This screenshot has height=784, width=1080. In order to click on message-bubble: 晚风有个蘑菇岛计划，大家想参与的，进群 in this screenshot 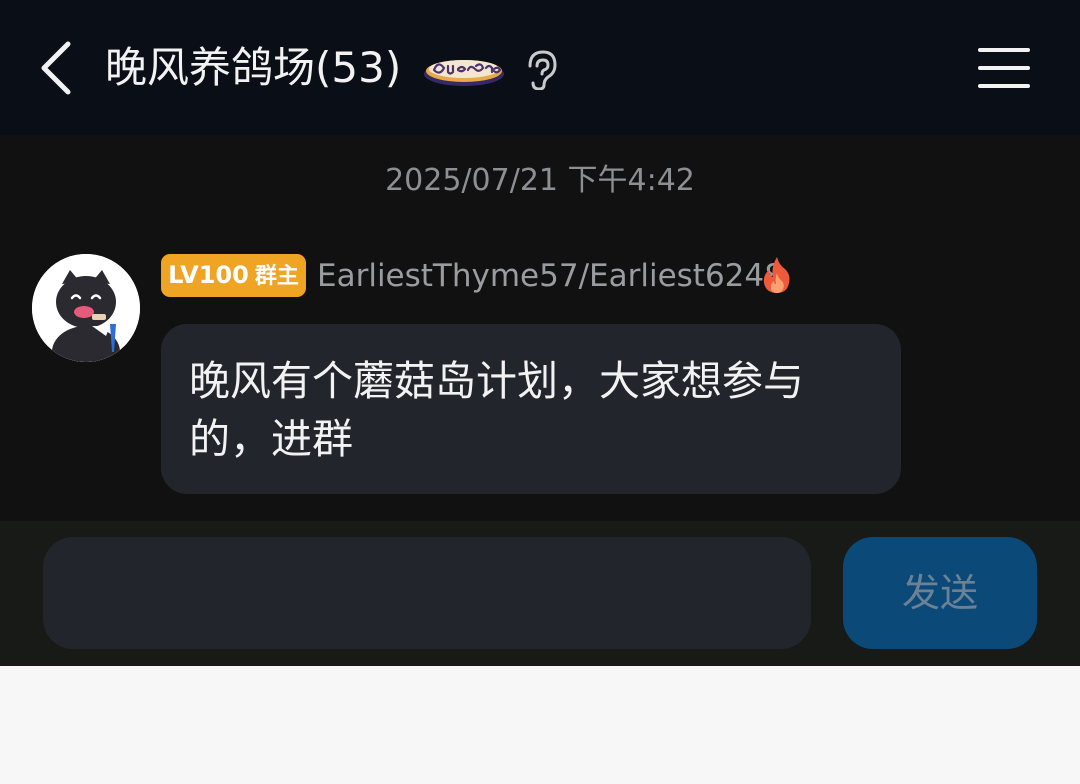, I will do `click(531, 409)`.